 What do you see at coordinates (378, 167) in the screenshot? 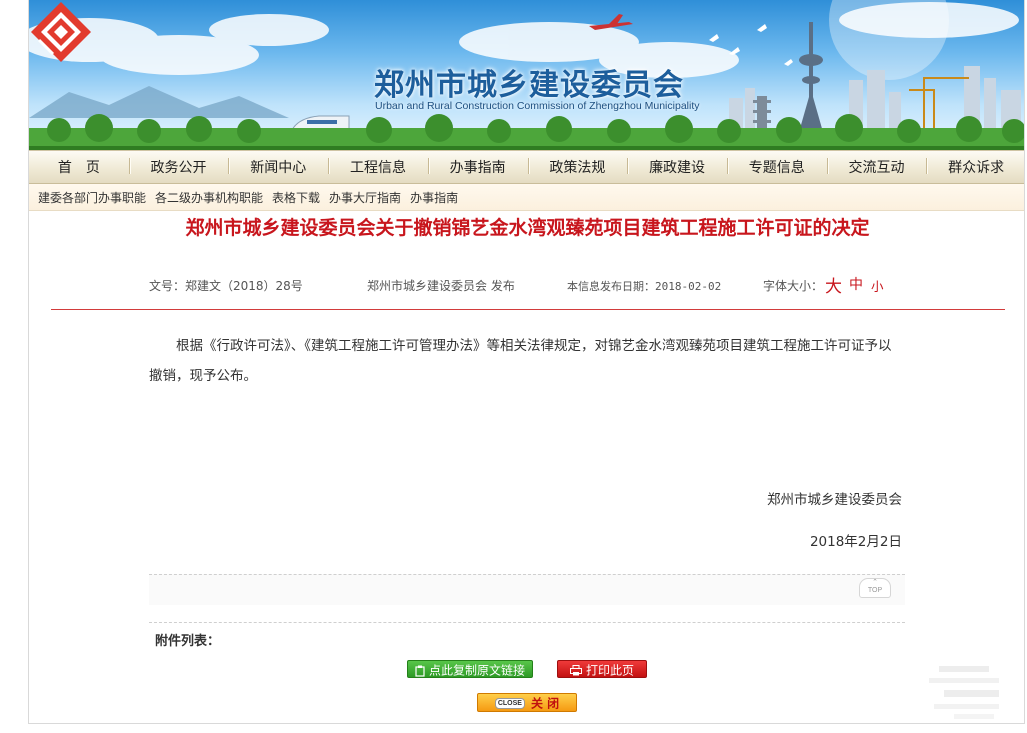
I see `nav-item-projects: 工程信息` at bounding box center [378, 167].